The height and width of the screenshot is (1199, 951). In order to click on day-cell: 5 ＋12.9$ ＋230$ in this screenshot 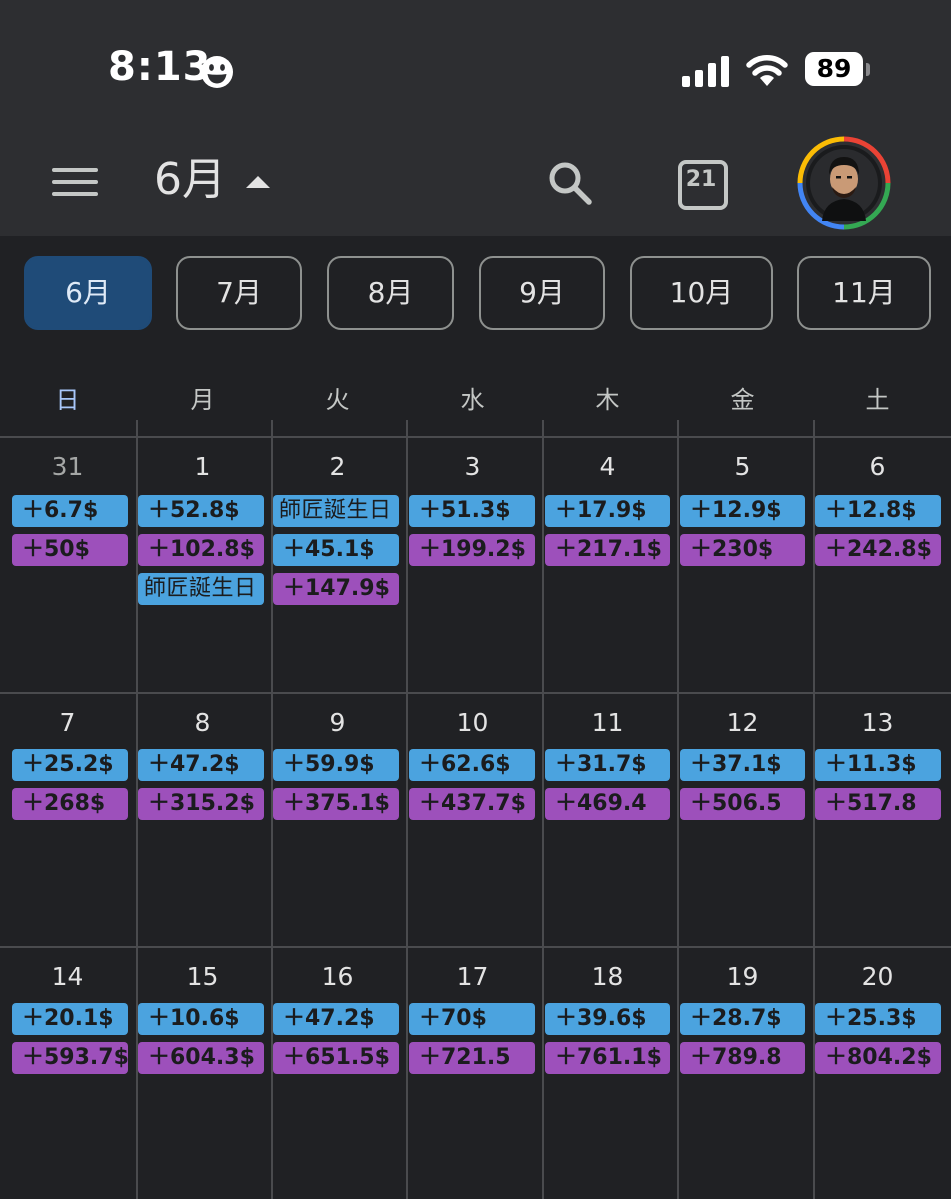, I will do `click(742, 565)`.